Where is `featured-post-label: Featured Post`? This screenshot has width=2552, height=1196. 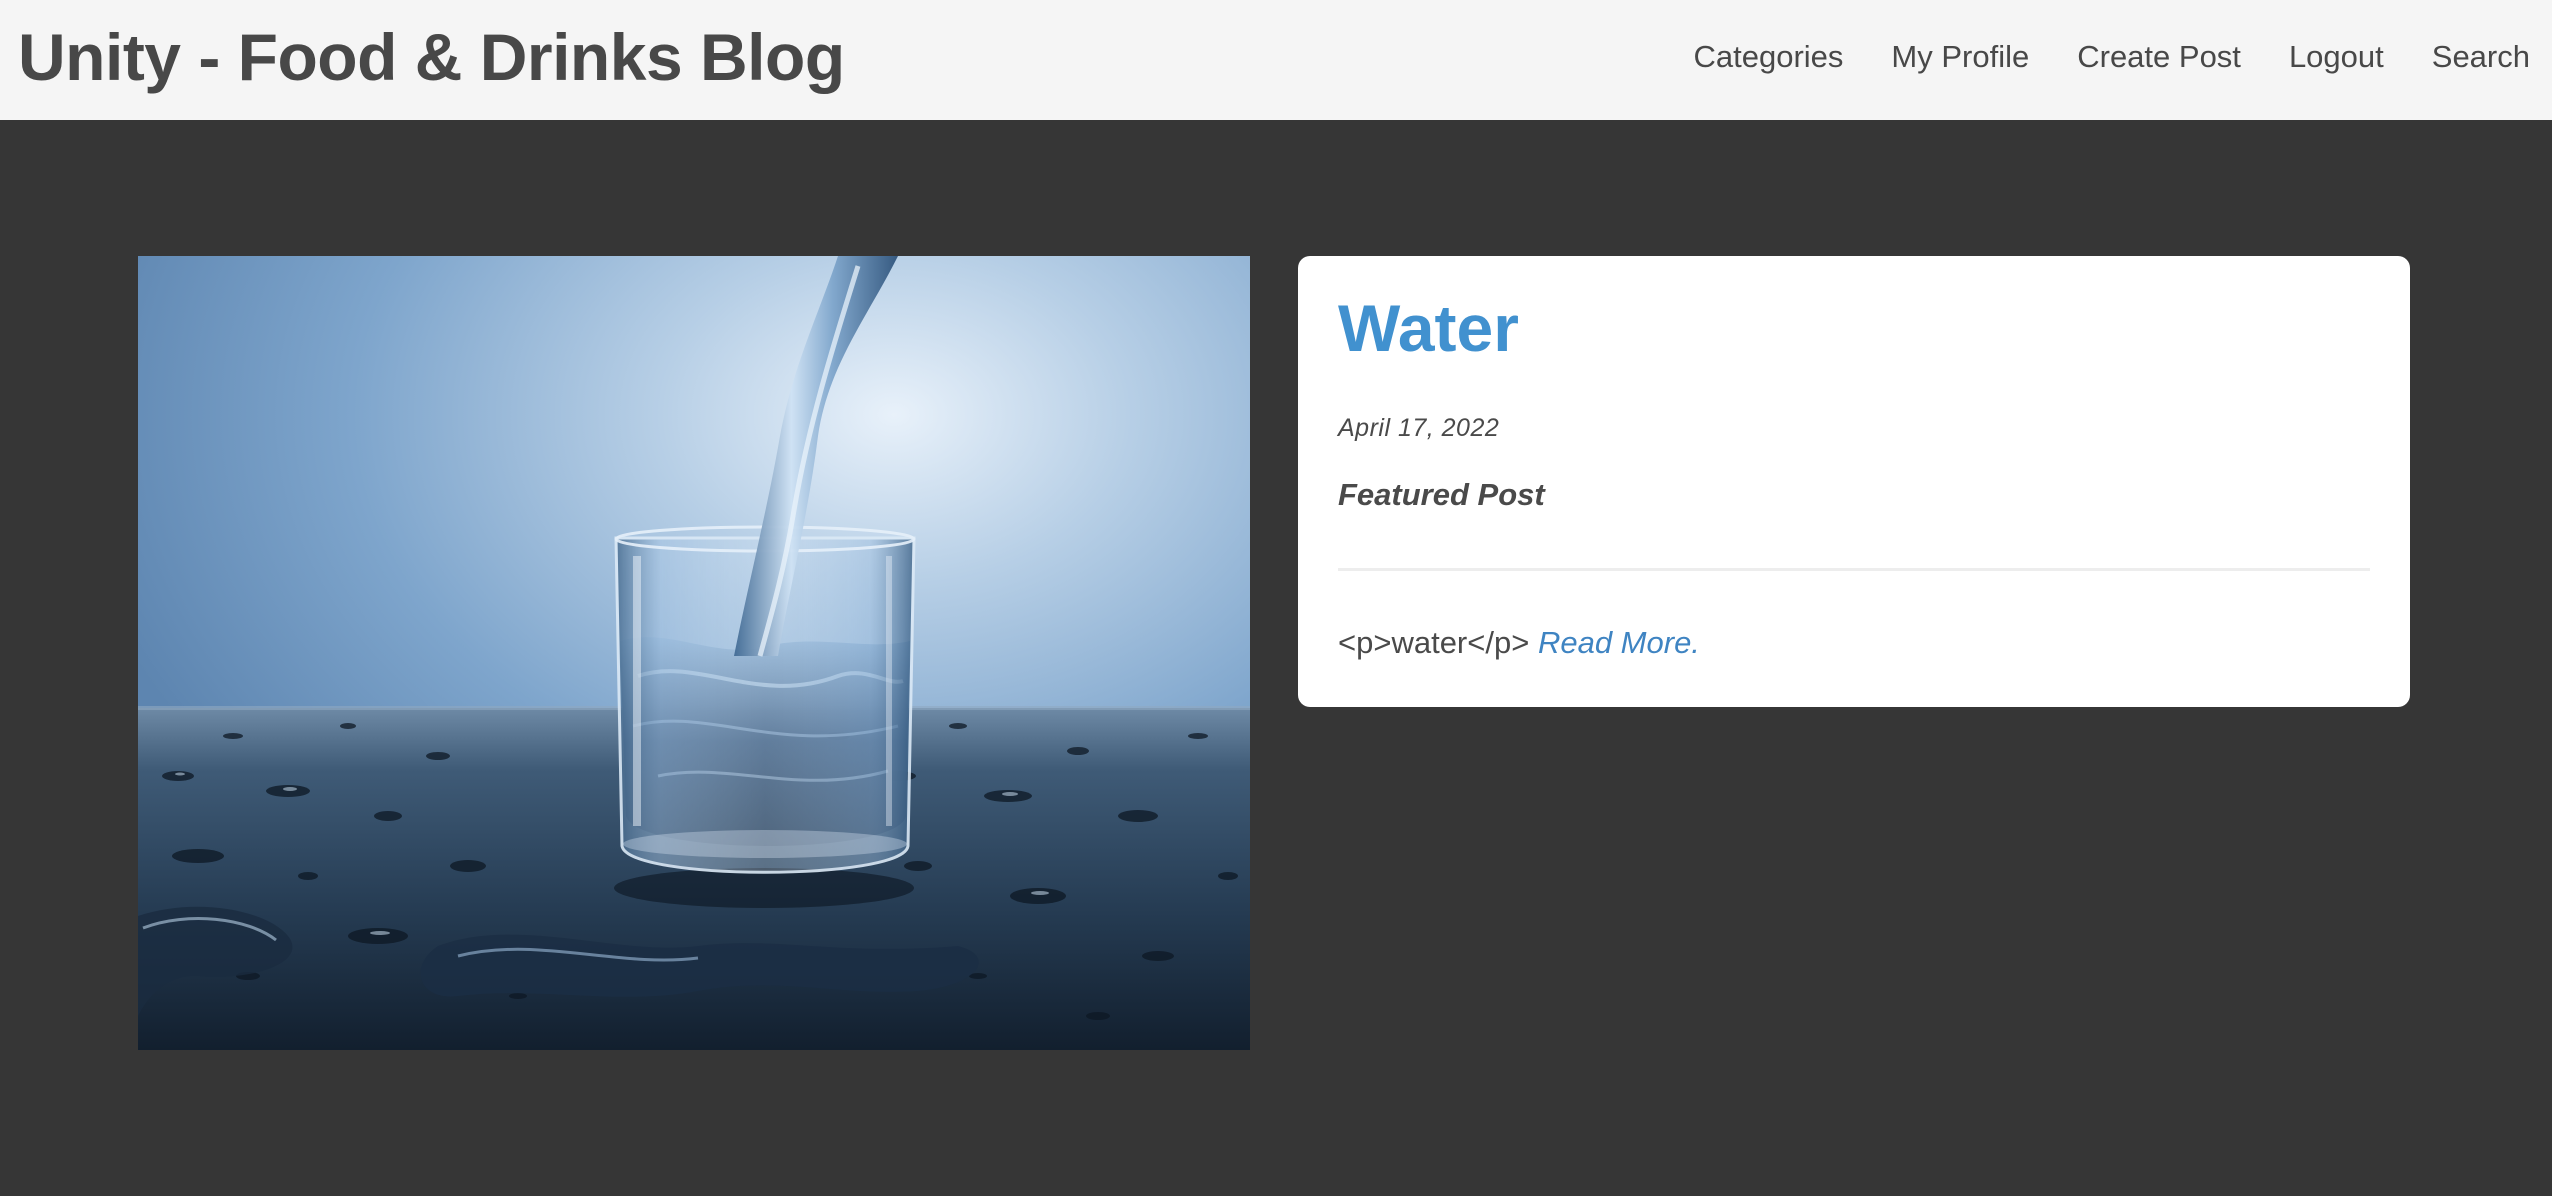
featured-post-label: Featured Post is located at coordinates (1441, 494).